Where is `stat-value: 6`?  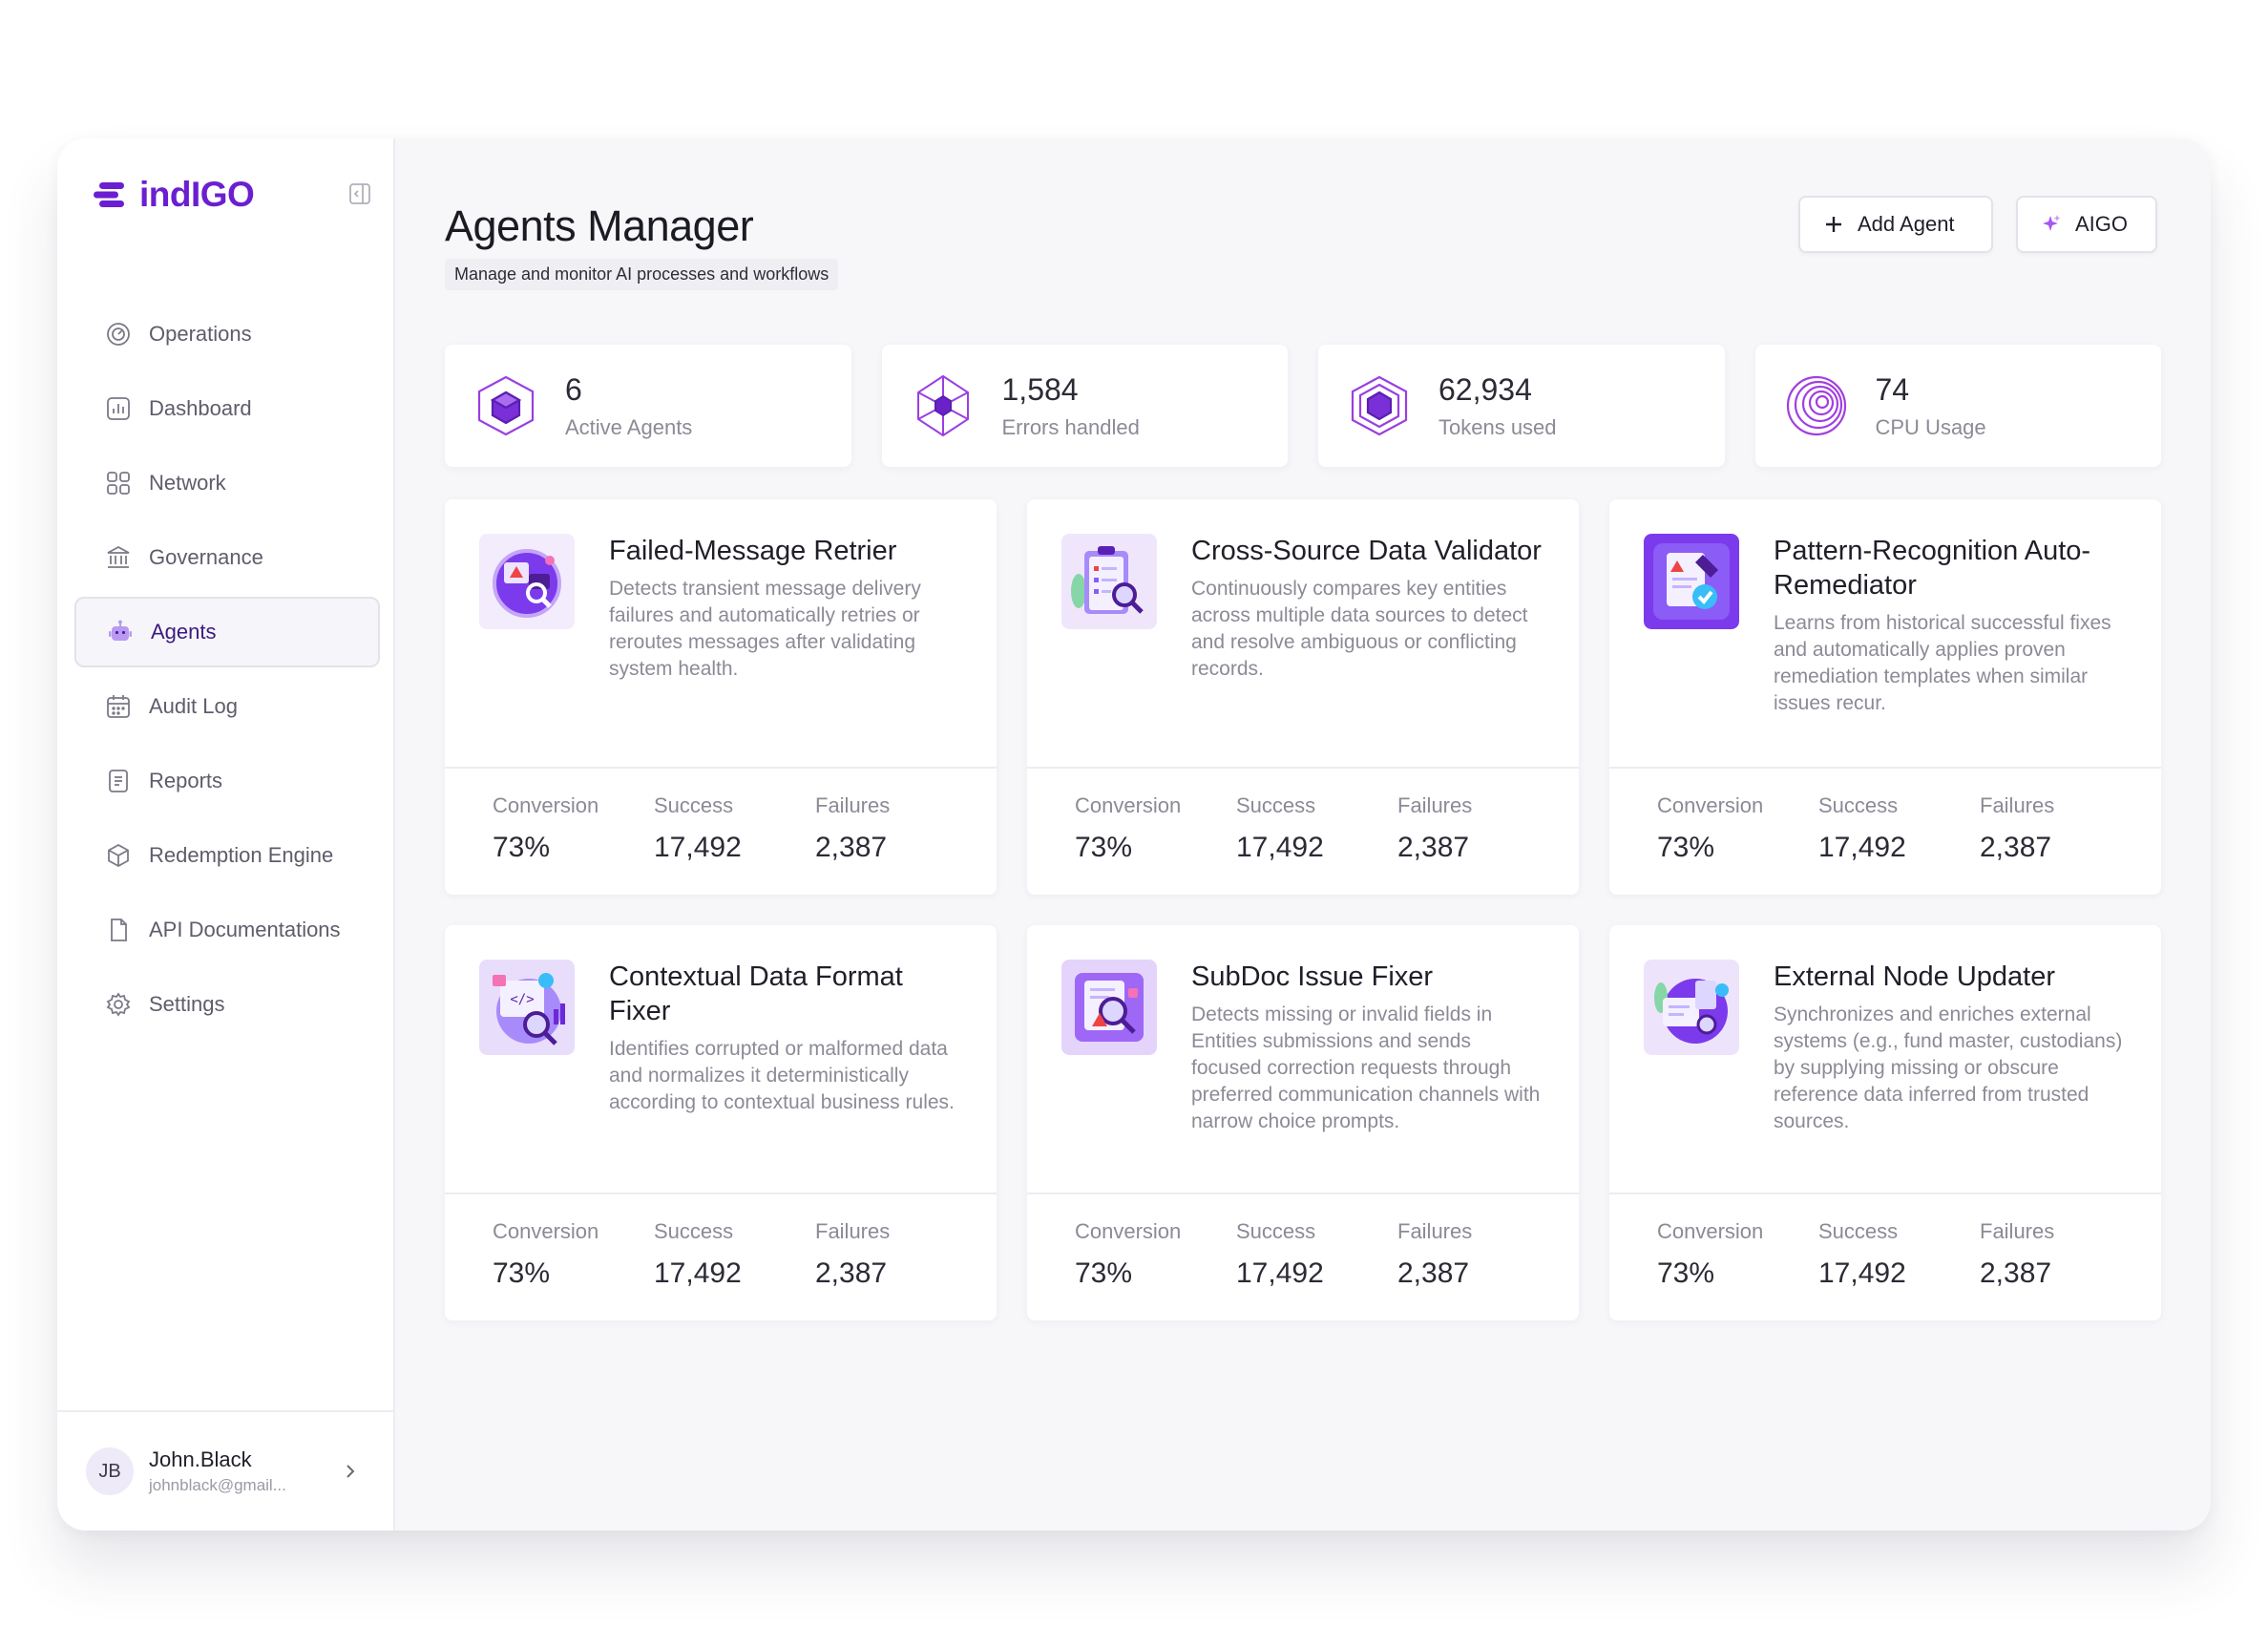
stat-value: 6 is located at coordinates (574, 389).